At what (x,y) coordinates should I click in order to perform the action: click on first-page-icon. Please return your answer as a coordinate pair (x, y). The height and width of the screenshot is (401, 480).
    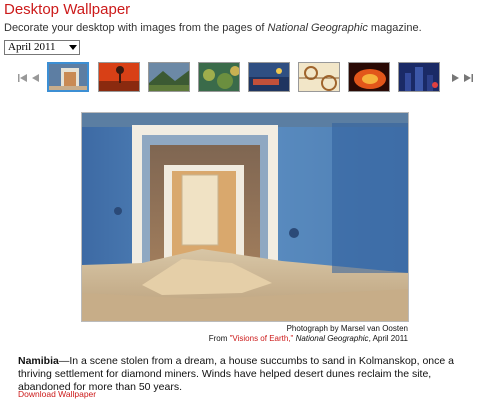
    Looking at the image, I should click on (23, 78).